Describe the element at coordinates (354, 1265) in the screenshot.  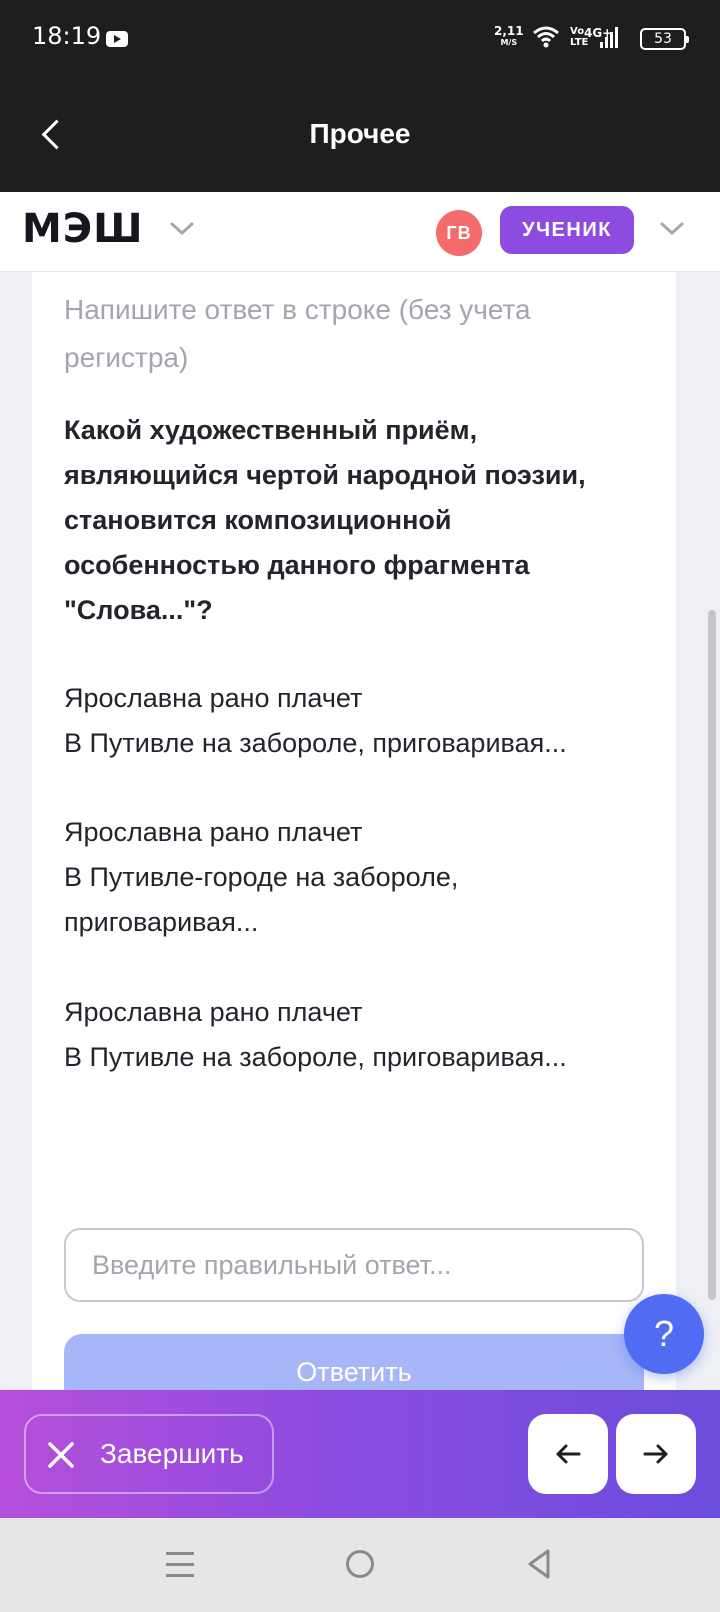
I see `answer-input` at that location.